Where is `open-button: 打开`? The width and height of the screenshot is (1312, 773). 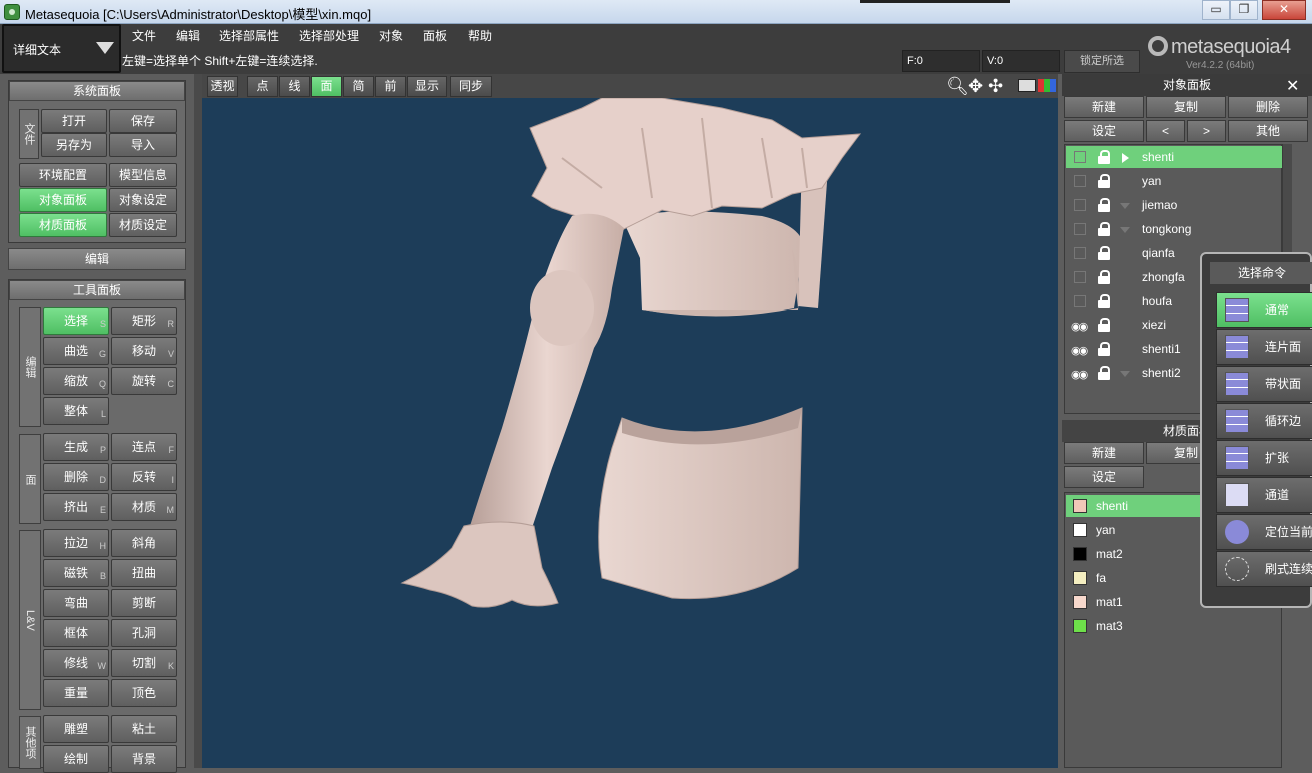 open-button: 打开 is located at coordinates (74, 121).